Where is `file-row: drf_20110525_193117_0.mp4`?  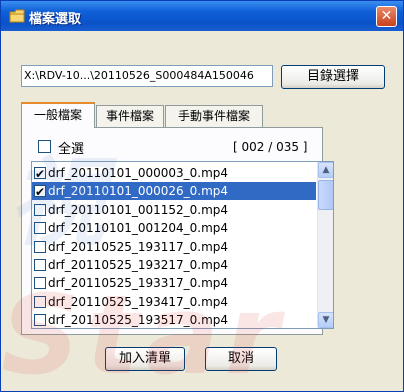 file-row: drf_20110525_193117_0.mp4 is located at coordinates (174, 247).